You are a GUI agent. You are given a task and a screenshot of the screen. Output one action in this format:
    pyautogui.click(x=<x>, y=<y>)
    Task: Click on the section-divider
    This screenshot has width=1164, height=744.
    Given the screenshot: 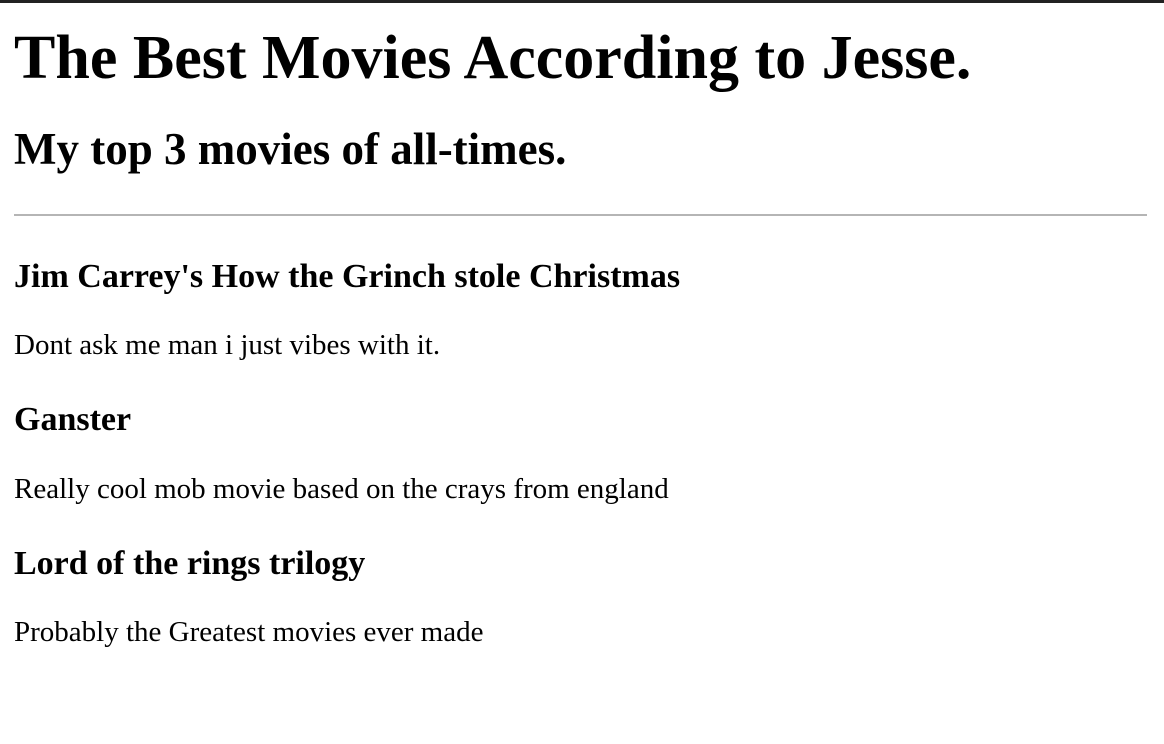 What is the action you would take?
    pyautogui.click(x=580, y=215)
    